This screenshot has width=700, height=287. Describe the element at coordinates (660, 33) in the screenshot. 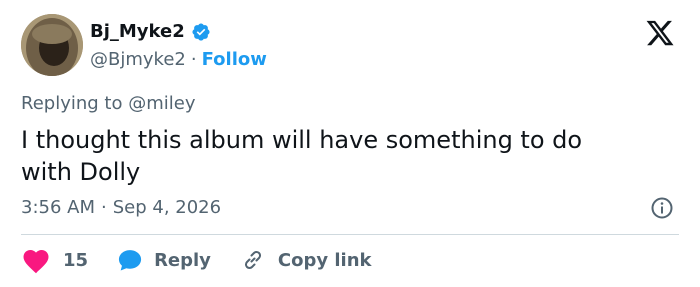

I see `x-logo-icon` at that location.